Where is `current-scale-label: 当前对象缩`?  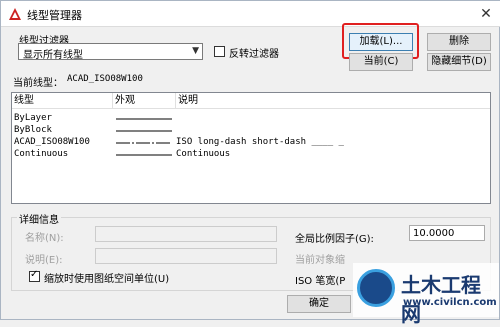
current-scale-label: 当前对象缩 is located at coordinates (320, 260).